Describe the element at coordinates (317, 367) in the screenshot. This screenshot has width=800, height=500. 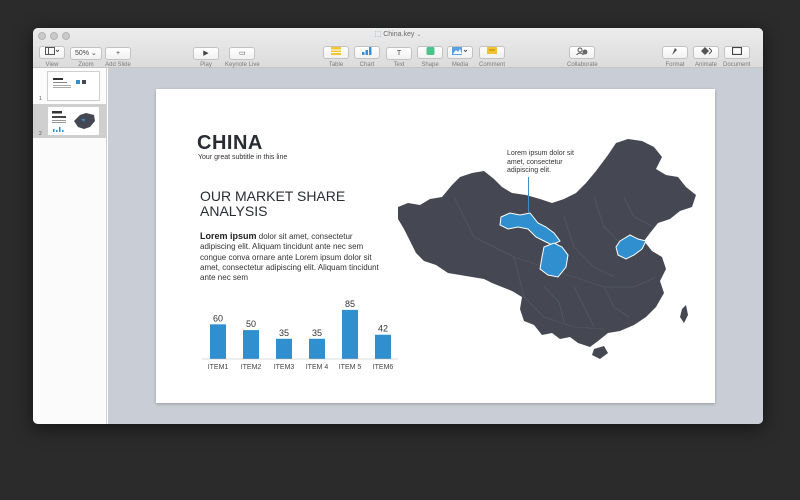
I see `category-label: ITEM 4` at that location.